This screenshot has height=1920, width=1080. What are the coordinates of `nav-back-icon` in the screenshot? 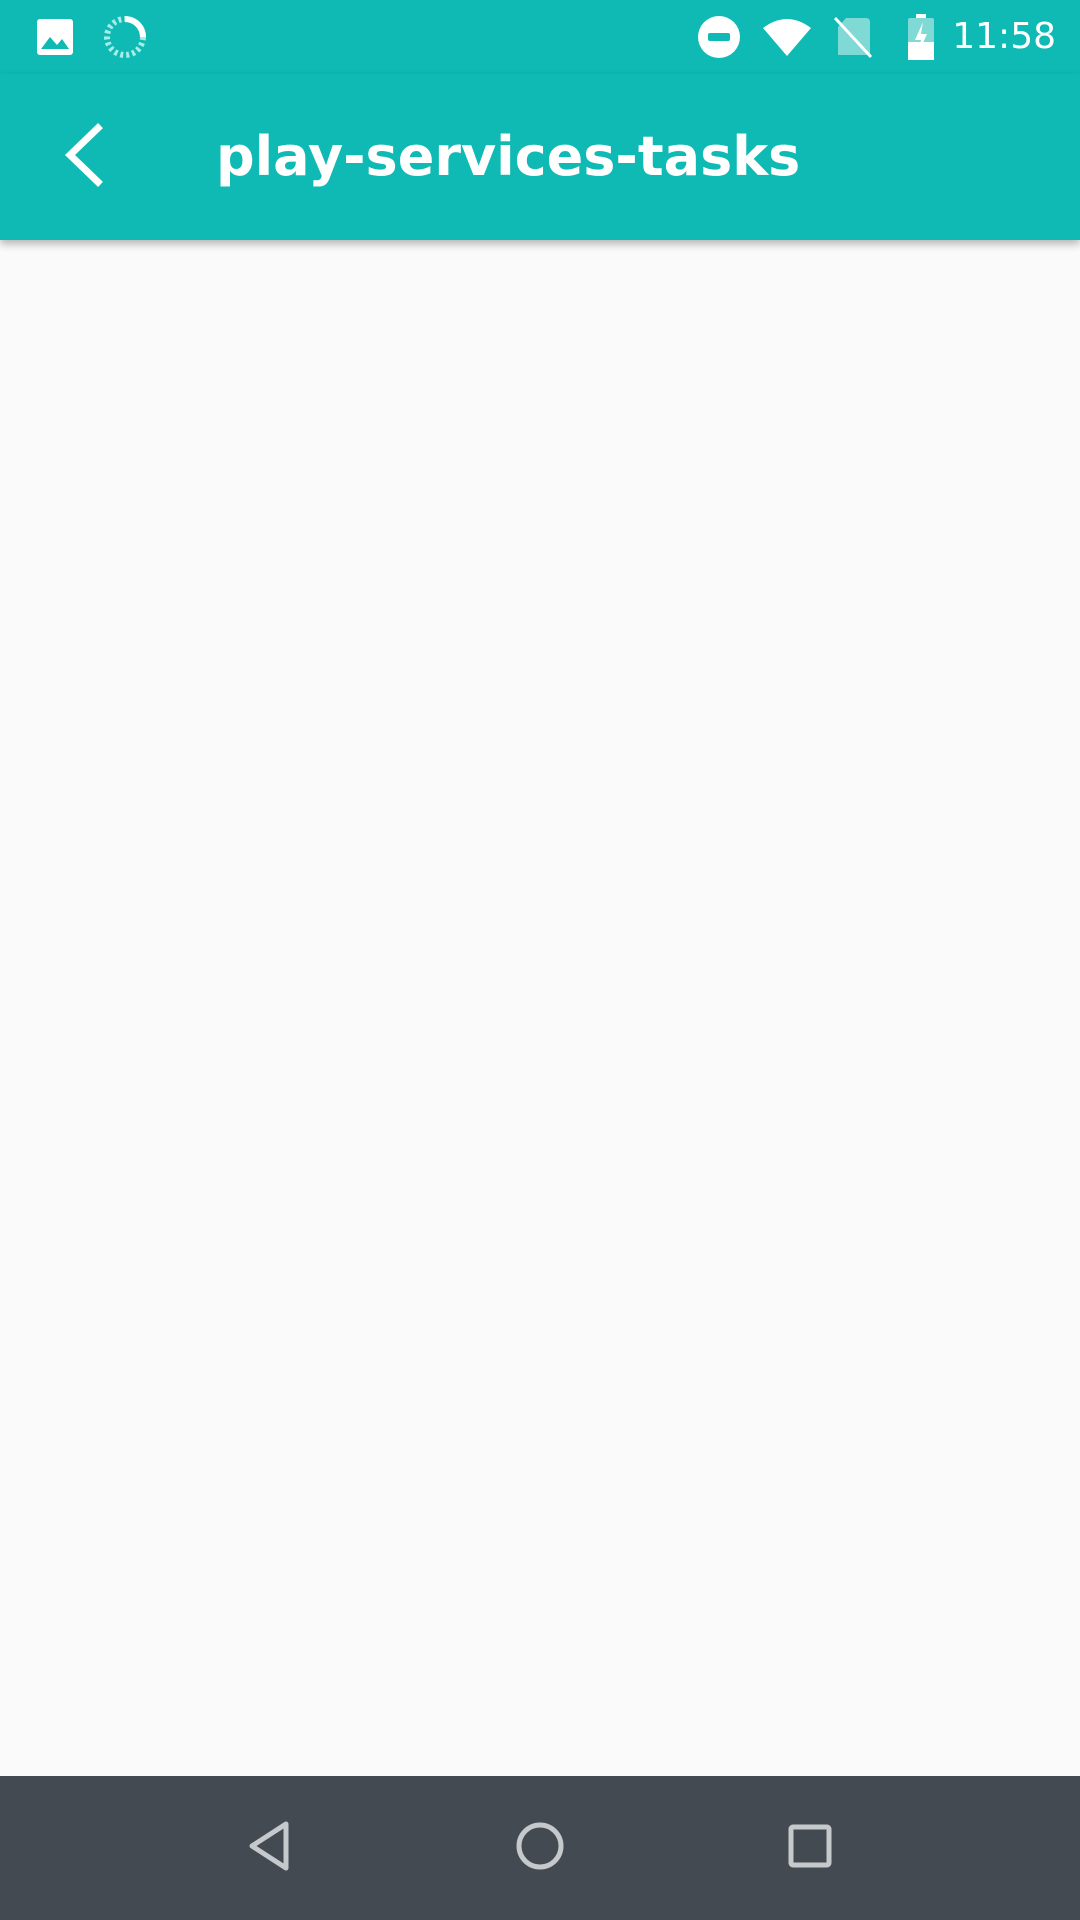 It's located at (270, 1848).